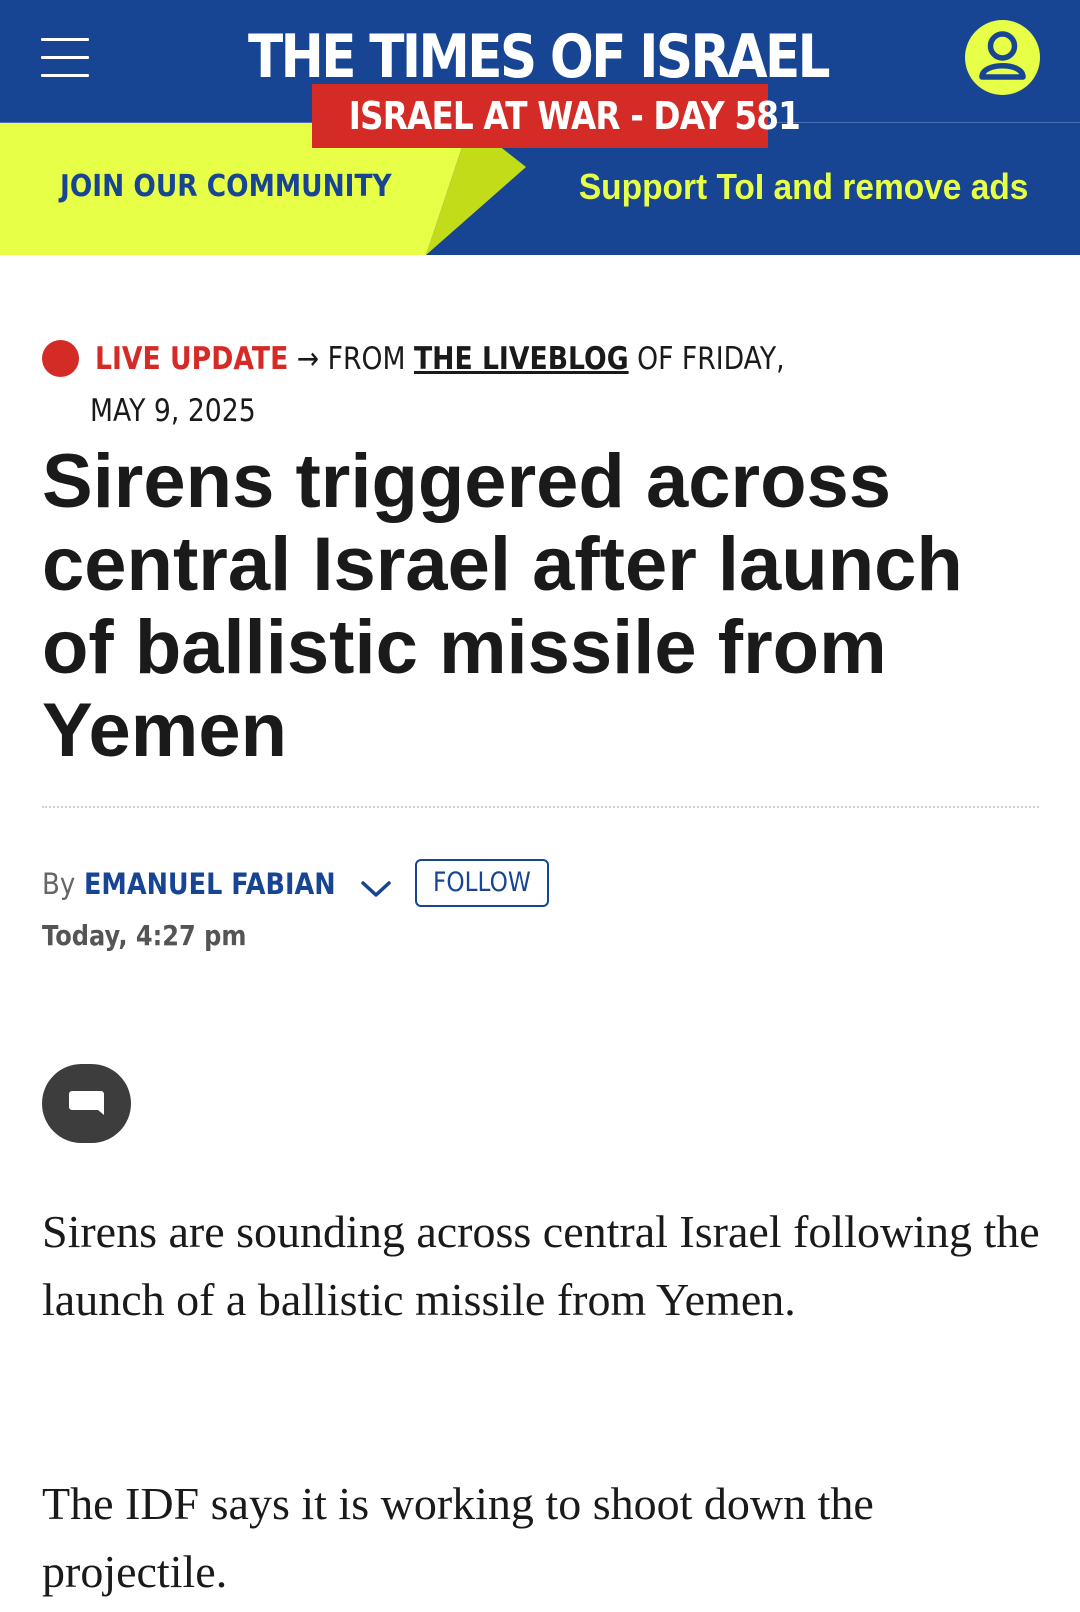  What do you see at coordinates (711, 359) in the screenshot?
I see `liveblog-day-text: OF FRIDAY,` at bounding box center [711, 359].